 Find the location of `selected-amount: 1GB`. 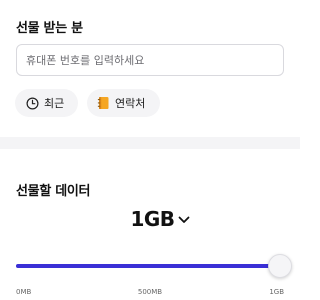

selected-amount: 1GB is located at coordinates (152, 219).